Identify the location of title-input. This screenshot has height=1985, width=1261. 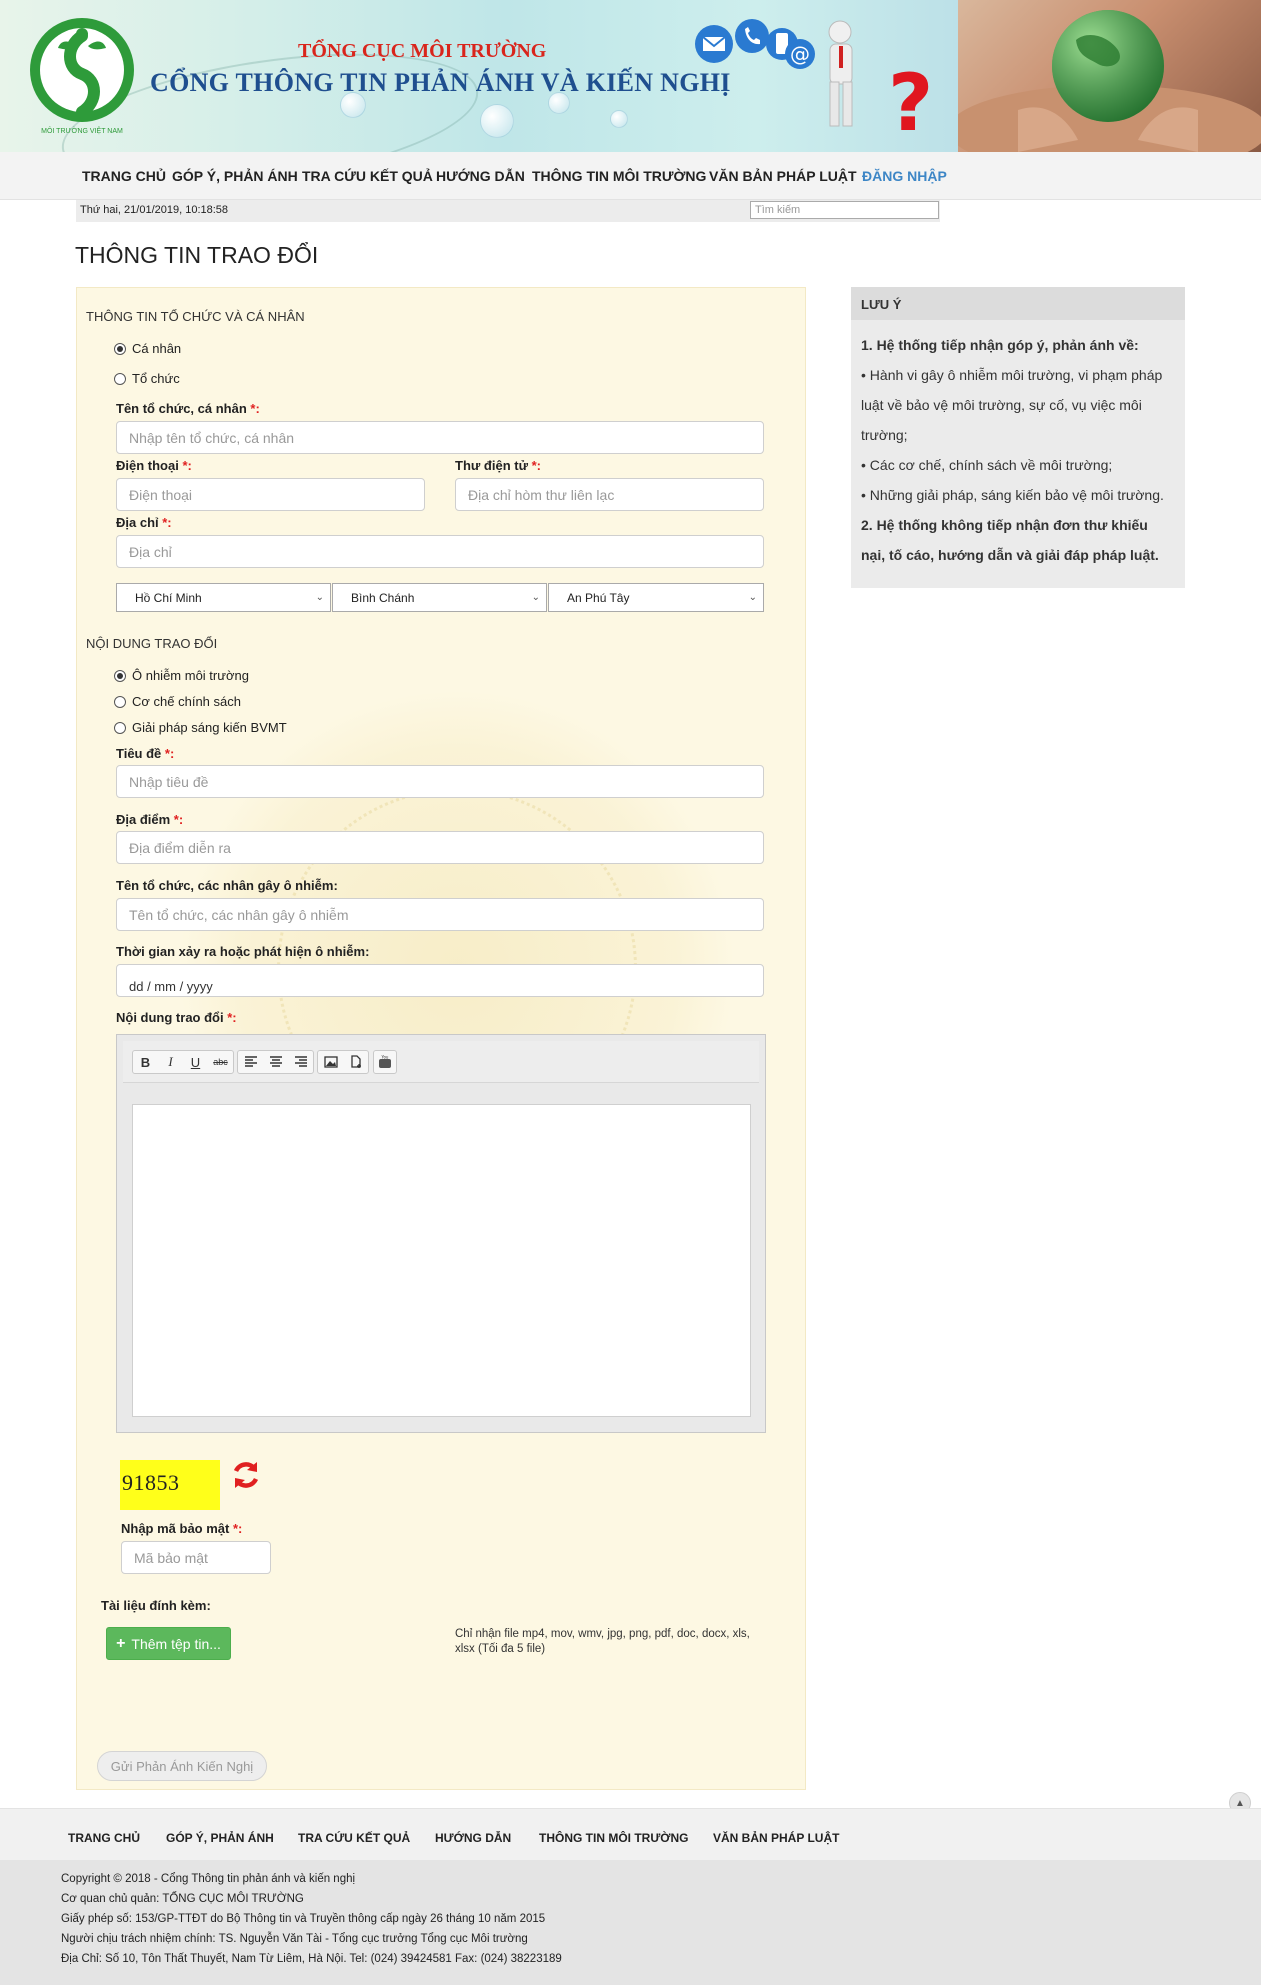
(440, 781).